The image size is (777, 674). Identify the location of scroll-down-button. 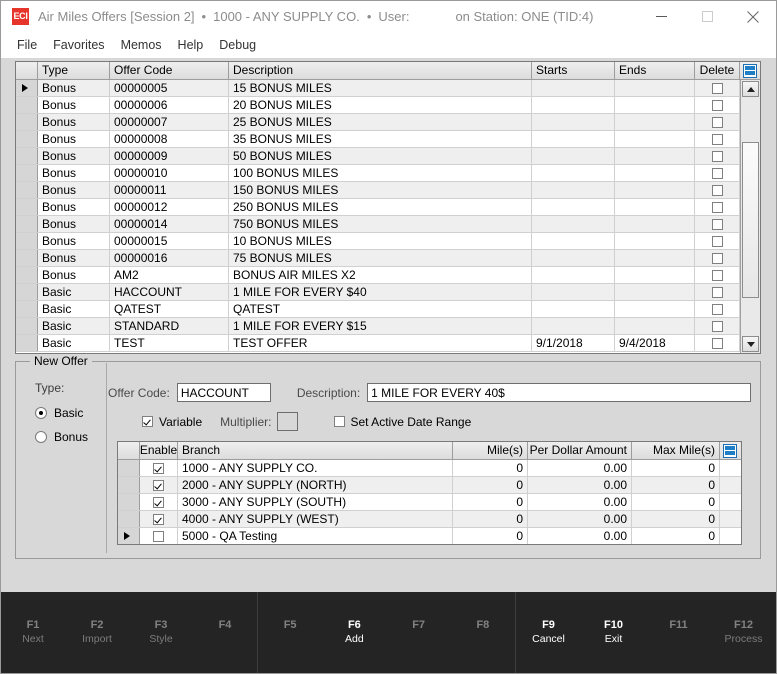
(750, 344).